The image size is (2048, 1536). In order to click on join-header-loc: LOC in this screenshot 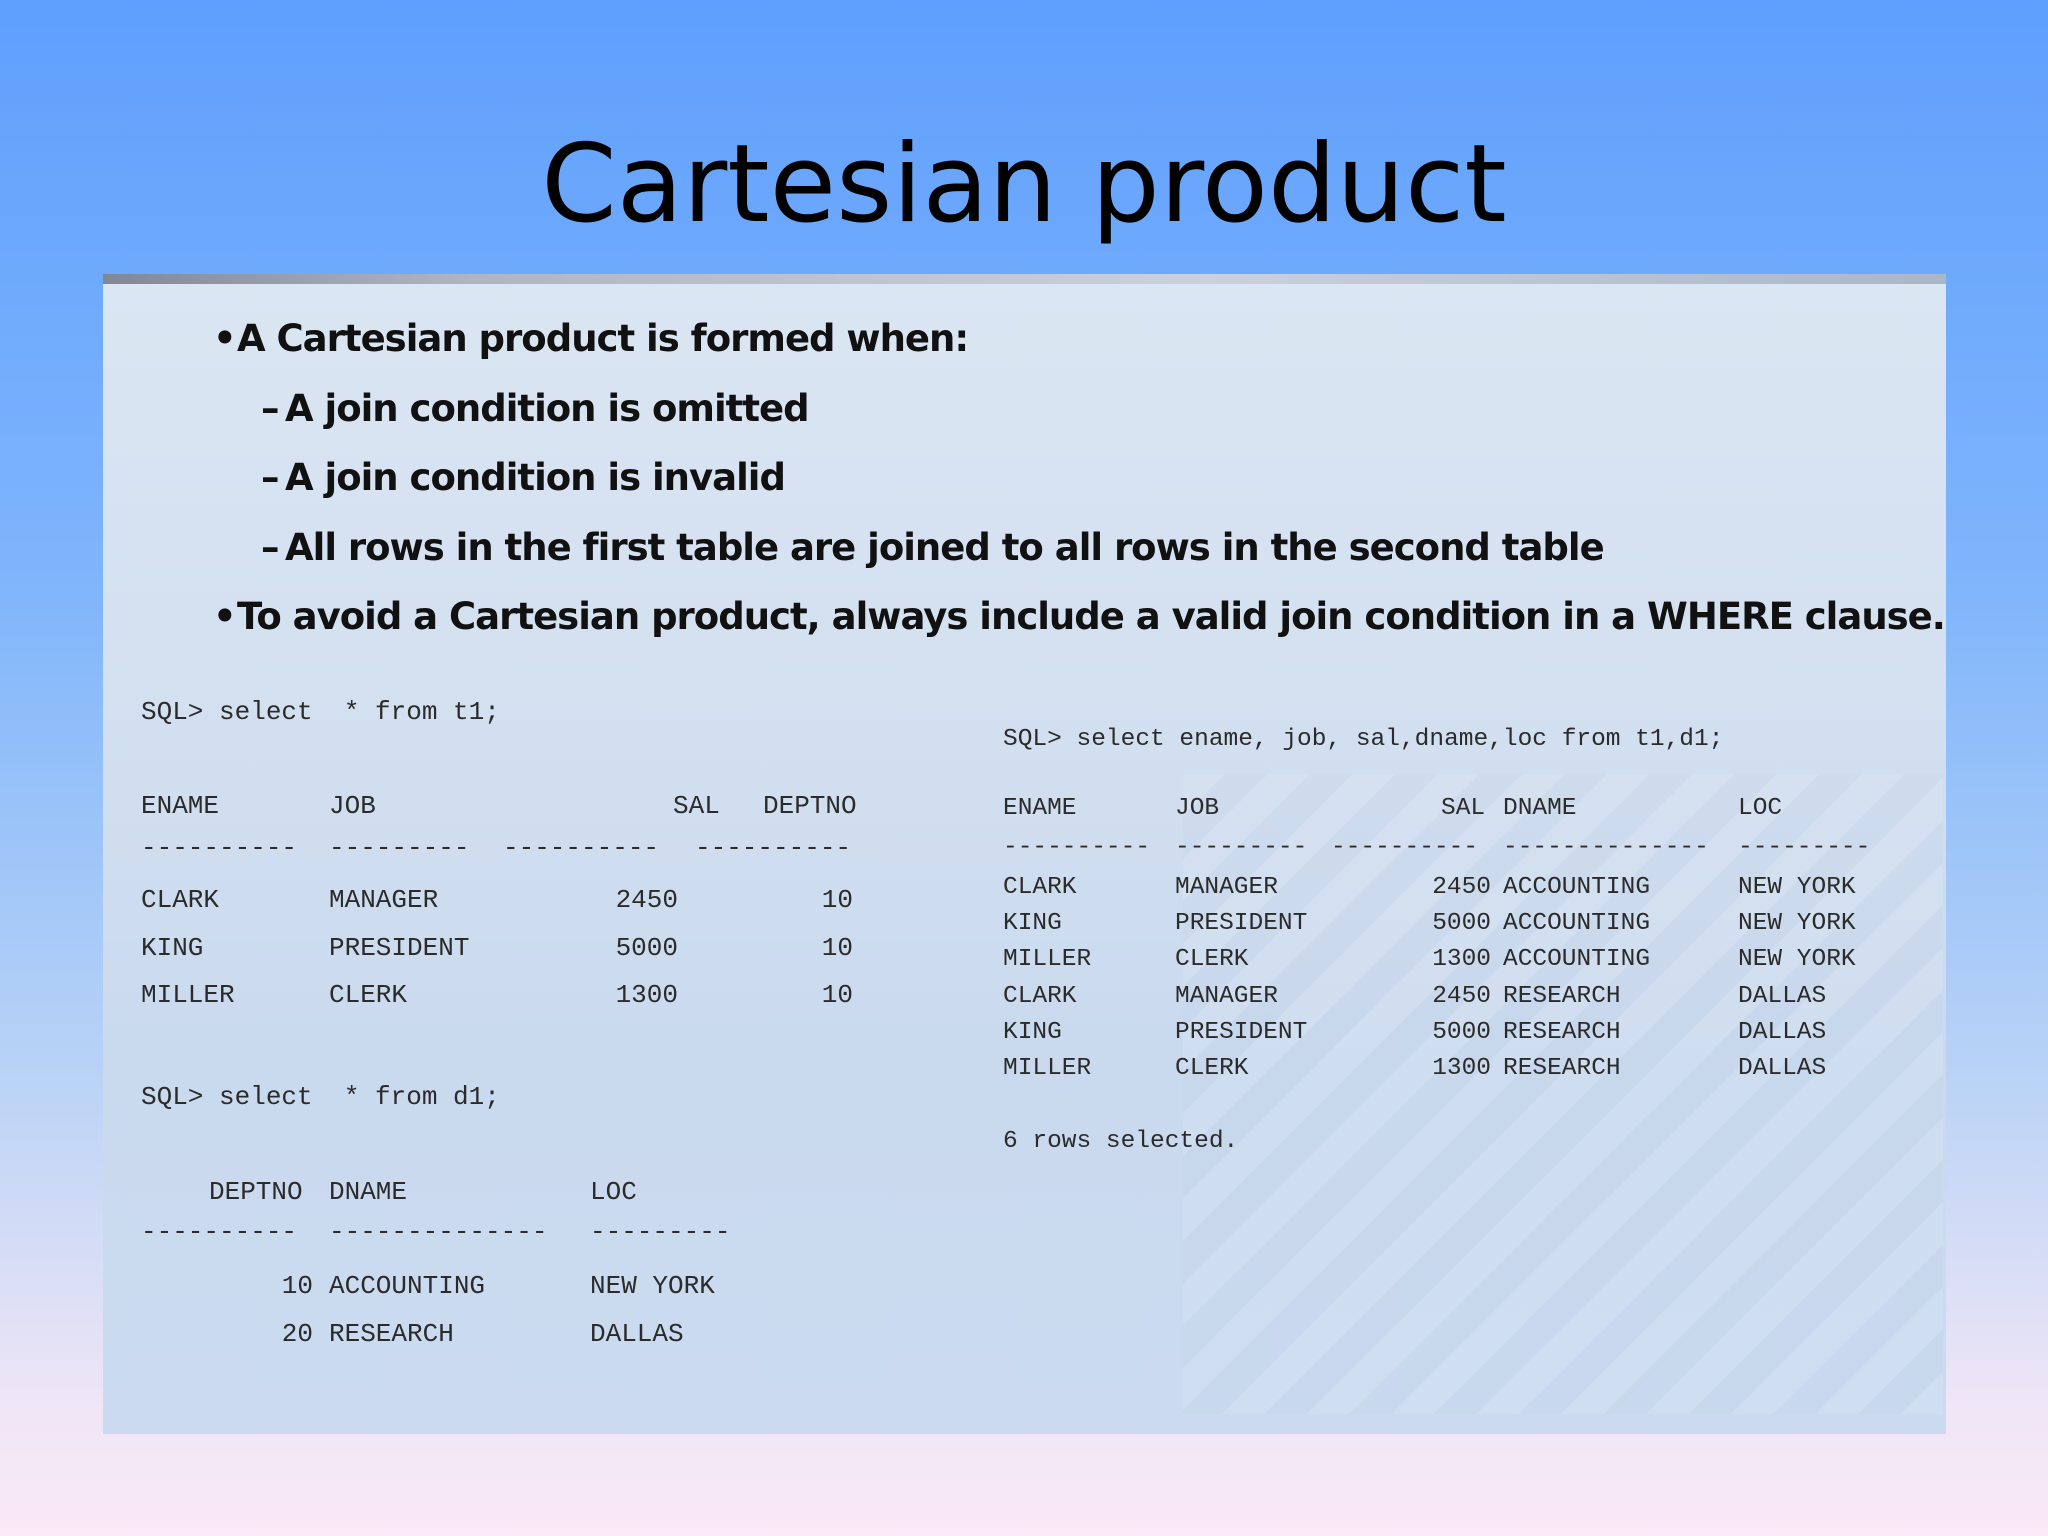, I will do `click(1760, 808)`.